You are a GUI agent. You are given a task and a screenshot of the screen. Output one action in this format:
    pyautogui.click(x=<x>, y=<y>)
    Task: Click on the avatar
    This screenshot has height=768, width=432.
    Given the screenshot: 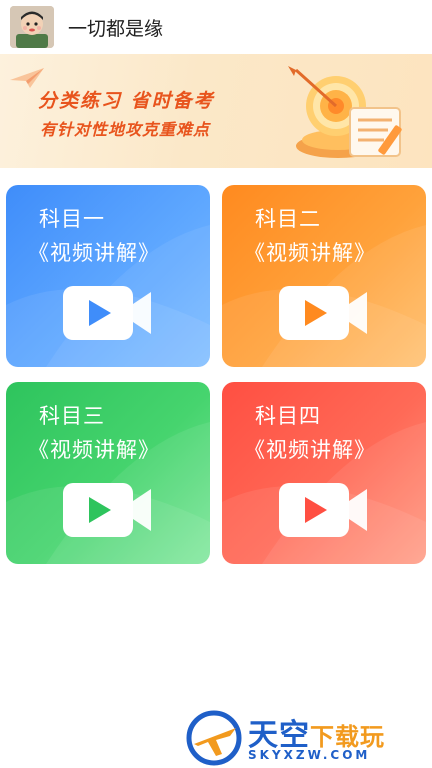 What is the action you would take?
    pyautogui.click(x=32, y=27)
    